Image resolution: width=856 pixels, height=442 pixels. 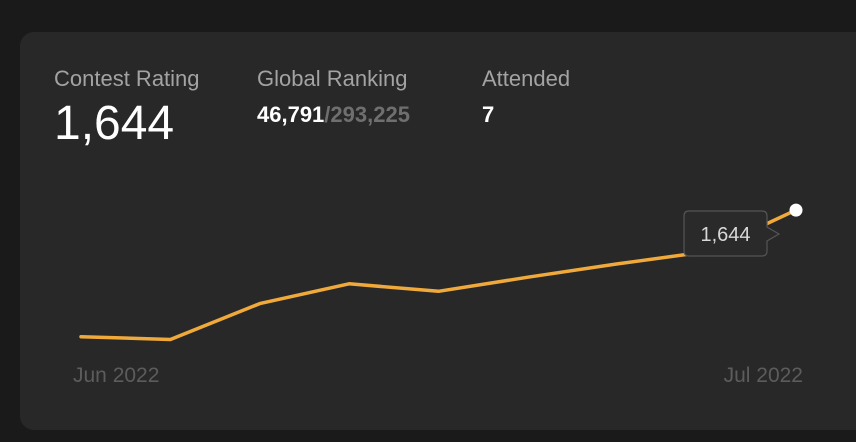 I want to click on highlighted-point, so click(x=796, y=210).